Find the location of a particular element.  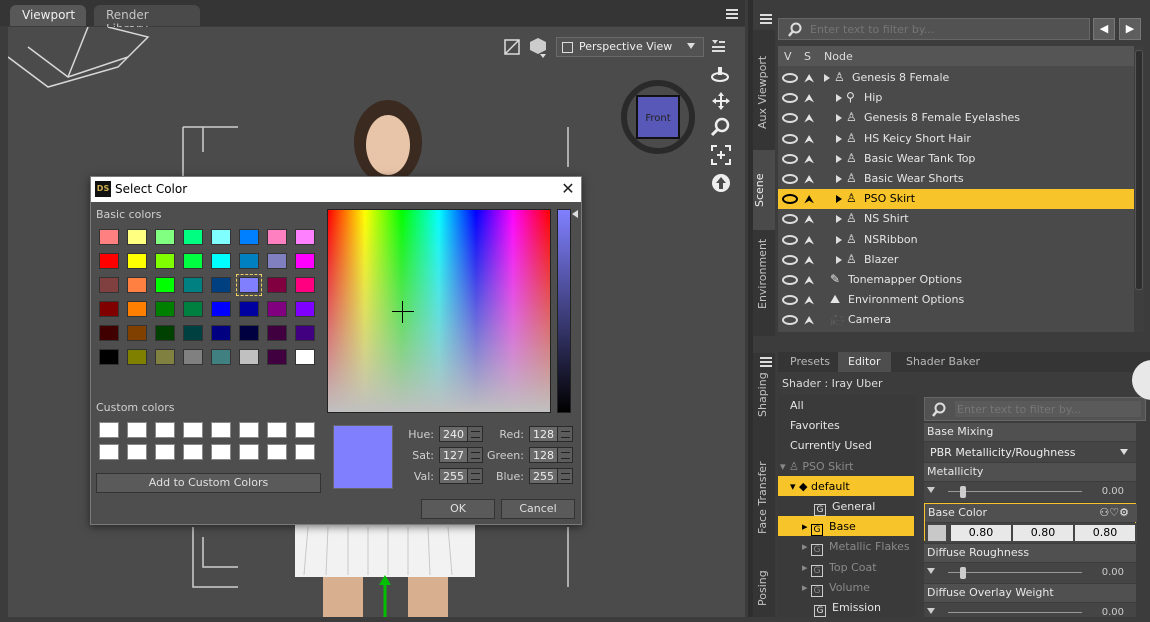

diffuse-roughness-value: 0.00 is located at coordinates (1113, 572).